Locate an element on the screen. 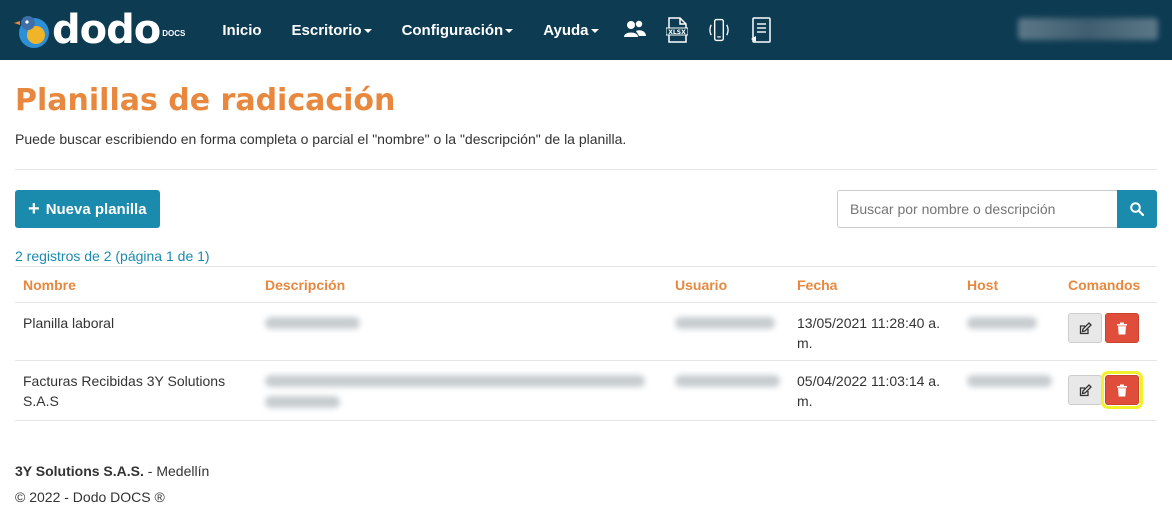  col-header-nombre: Nombre is located at coordinates (136, 284).